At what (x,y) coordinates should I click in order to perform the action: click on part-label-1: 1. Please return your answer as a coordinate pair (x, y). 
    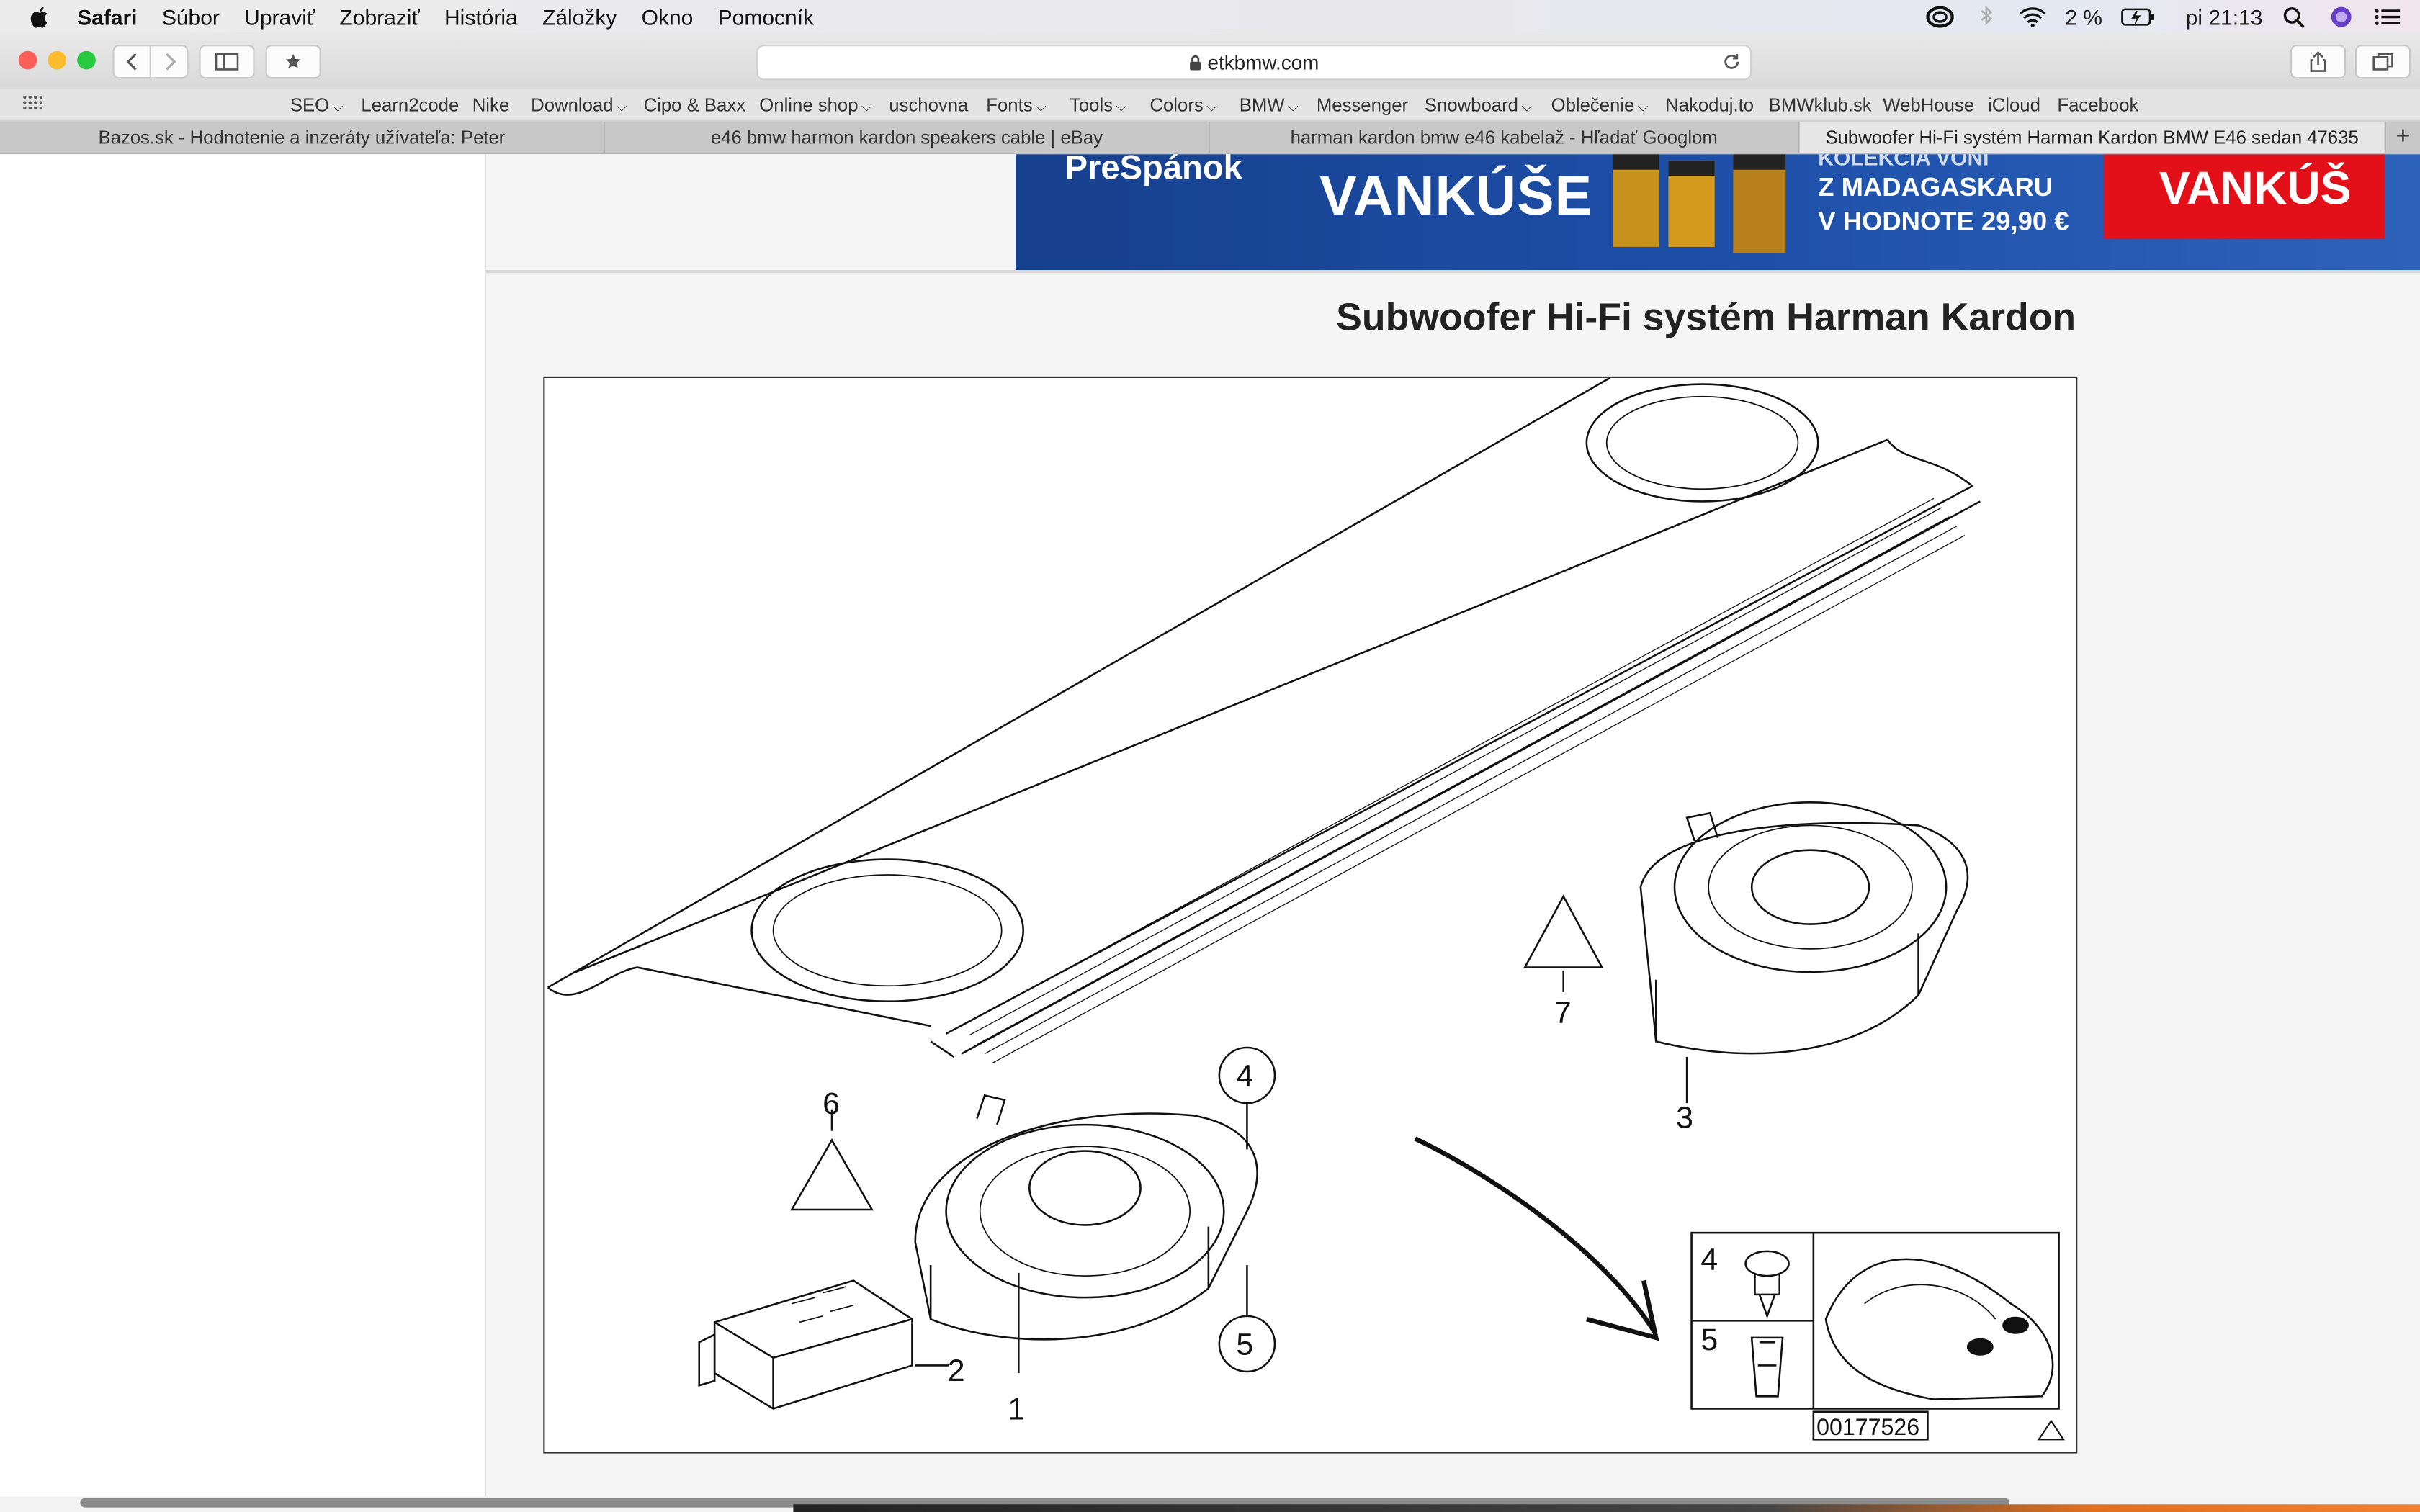
    Looking at the image, I should click on (1017, 1409).